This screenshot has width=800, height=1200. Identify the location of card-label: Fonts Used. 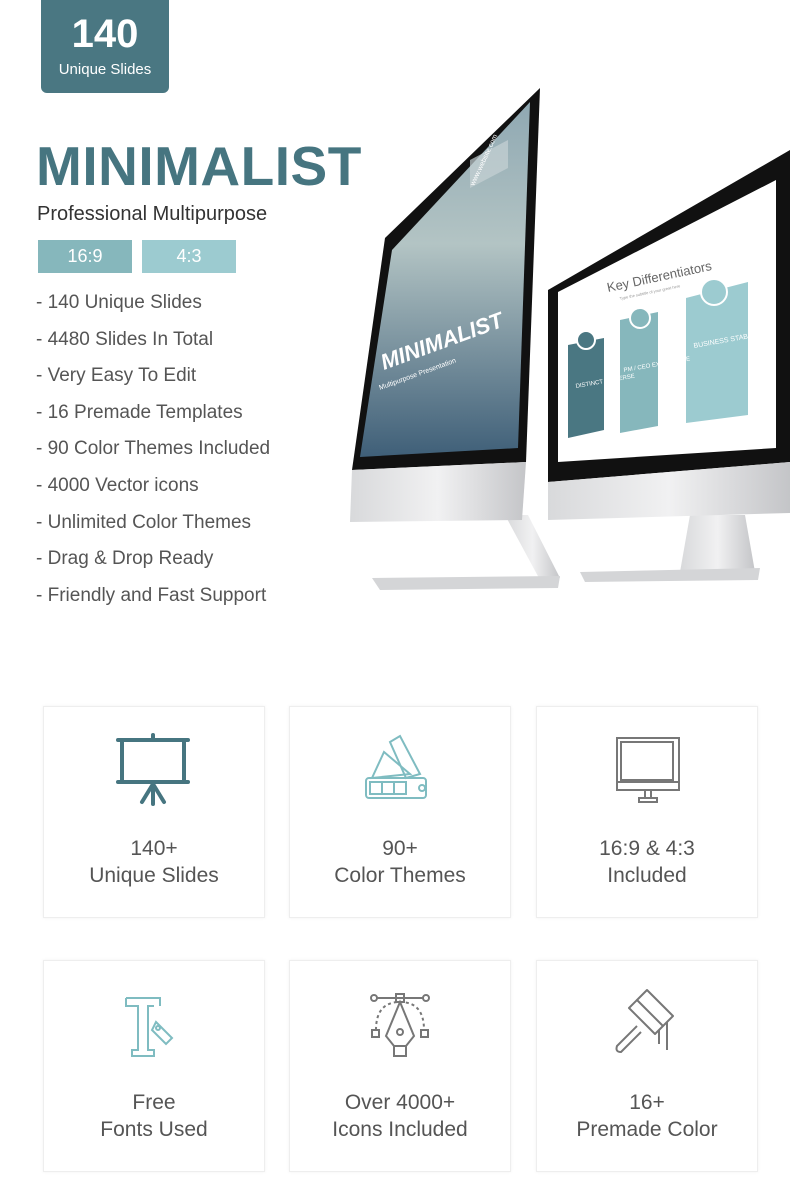
(154, 1129).